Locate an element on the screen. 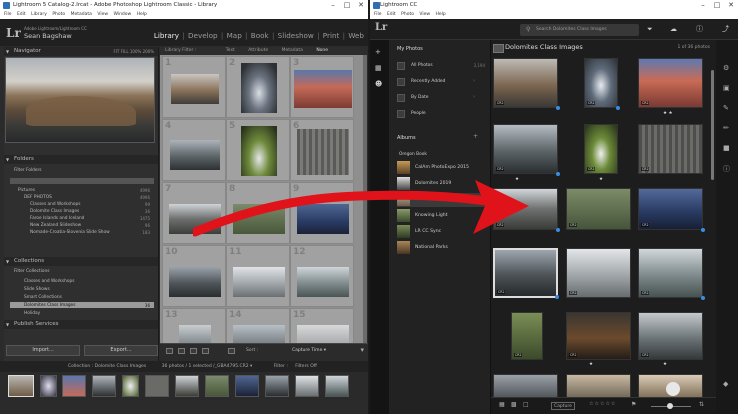 Image resolution: width=738 pixels, height=414 pixels. folder-item: Dolomite Class Images is located at coordinates (54, 211).